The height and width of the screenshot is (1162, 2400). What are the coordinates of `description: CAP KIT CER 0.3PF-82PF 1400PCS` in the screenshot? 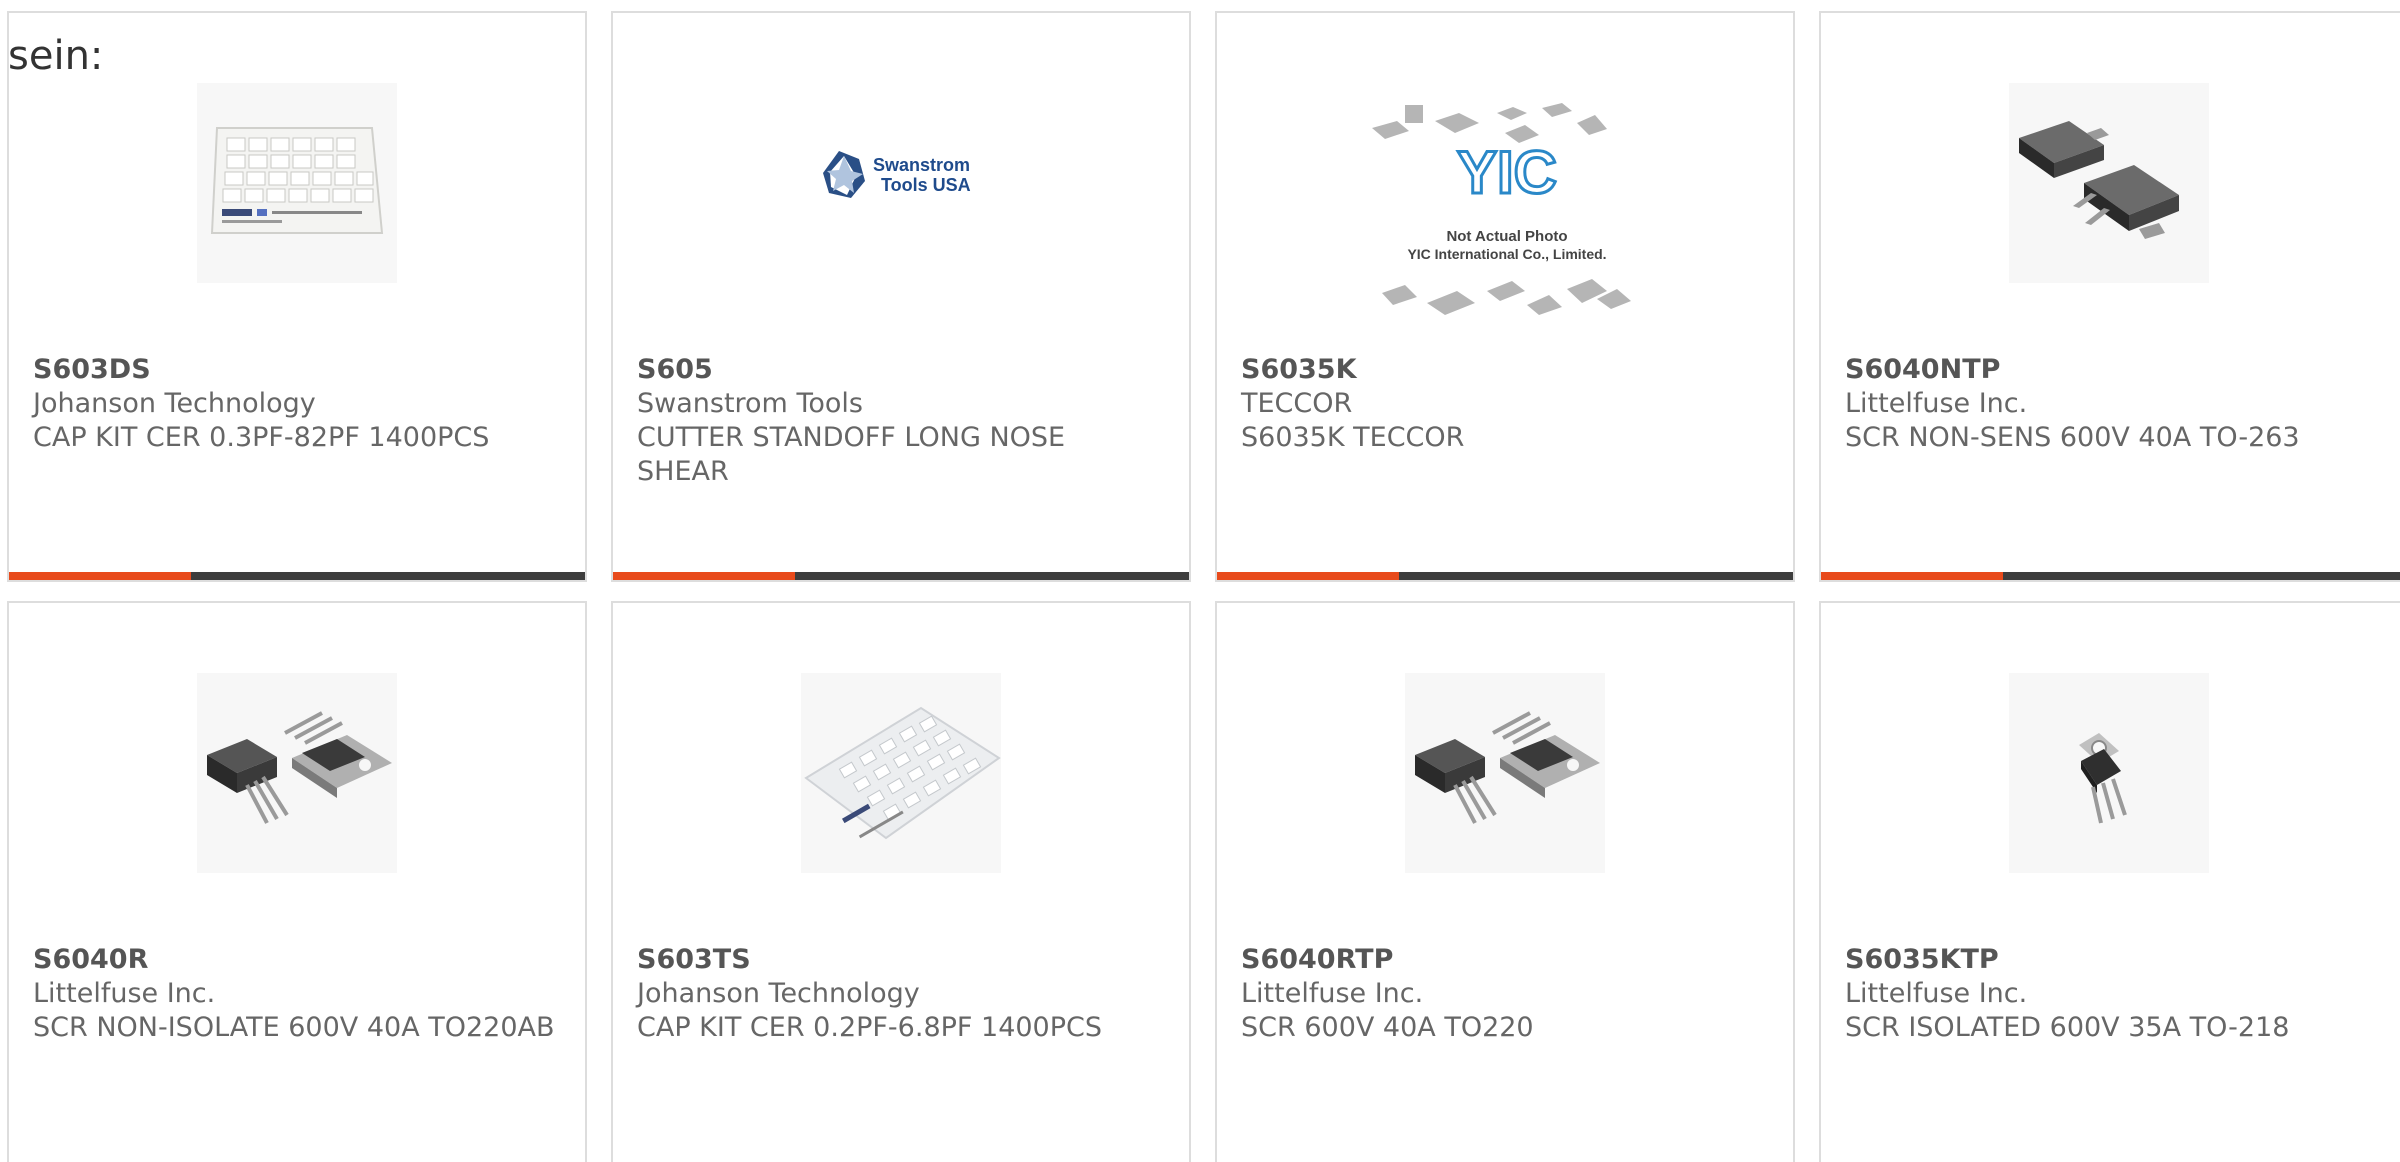 It's located at (261, 437).